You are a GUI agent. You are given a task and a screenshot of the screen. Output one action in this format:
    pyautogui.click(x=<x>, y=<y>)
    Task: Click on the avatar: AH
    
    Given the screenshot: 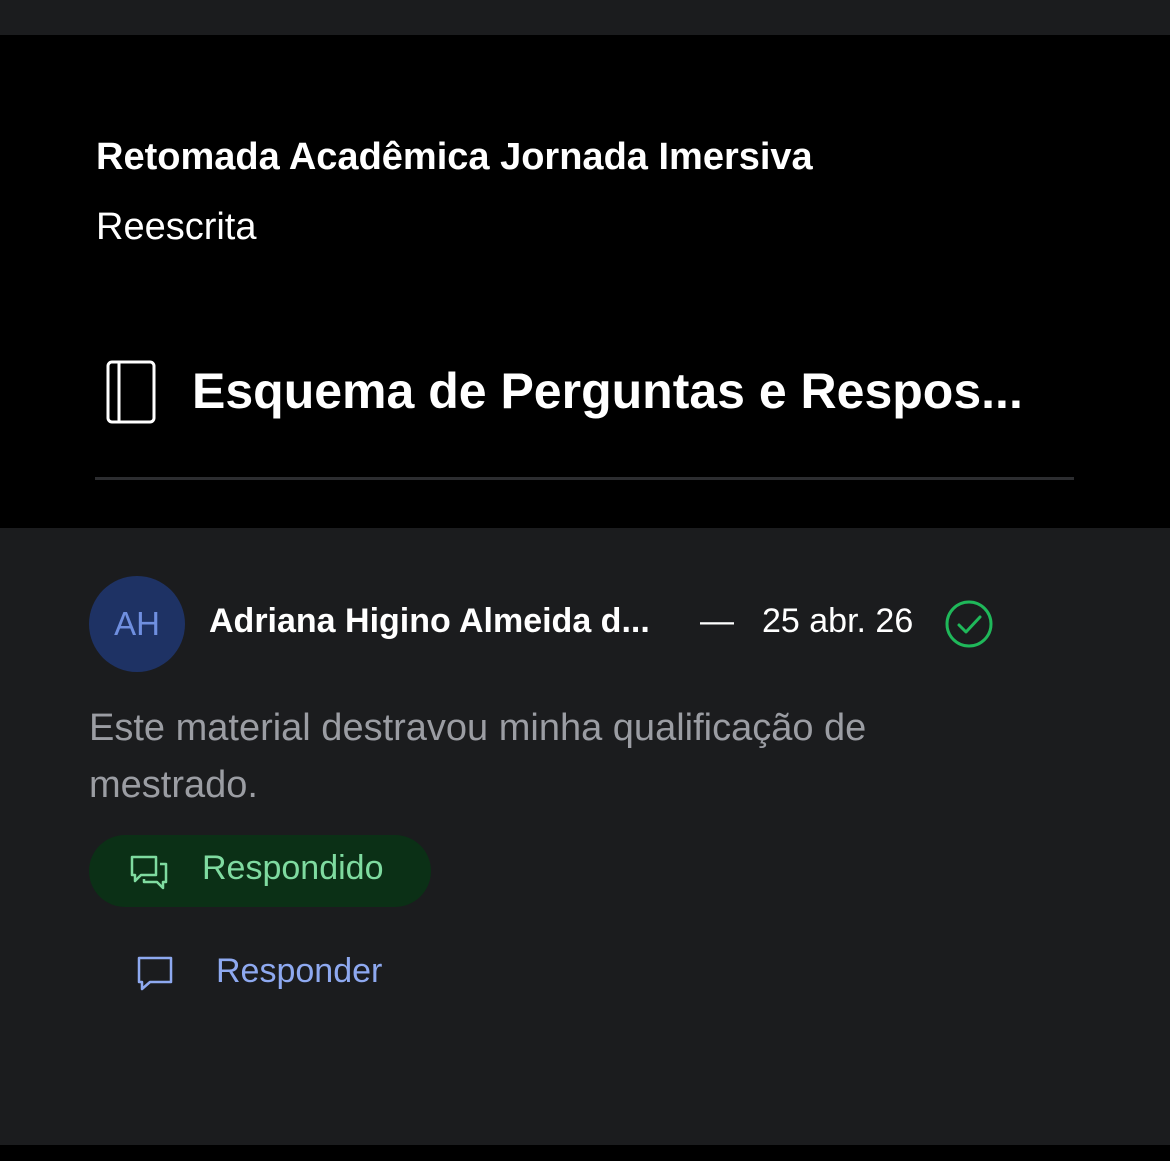 What is the action you would take?
    pyautogui.click(x=137, y=624)
    